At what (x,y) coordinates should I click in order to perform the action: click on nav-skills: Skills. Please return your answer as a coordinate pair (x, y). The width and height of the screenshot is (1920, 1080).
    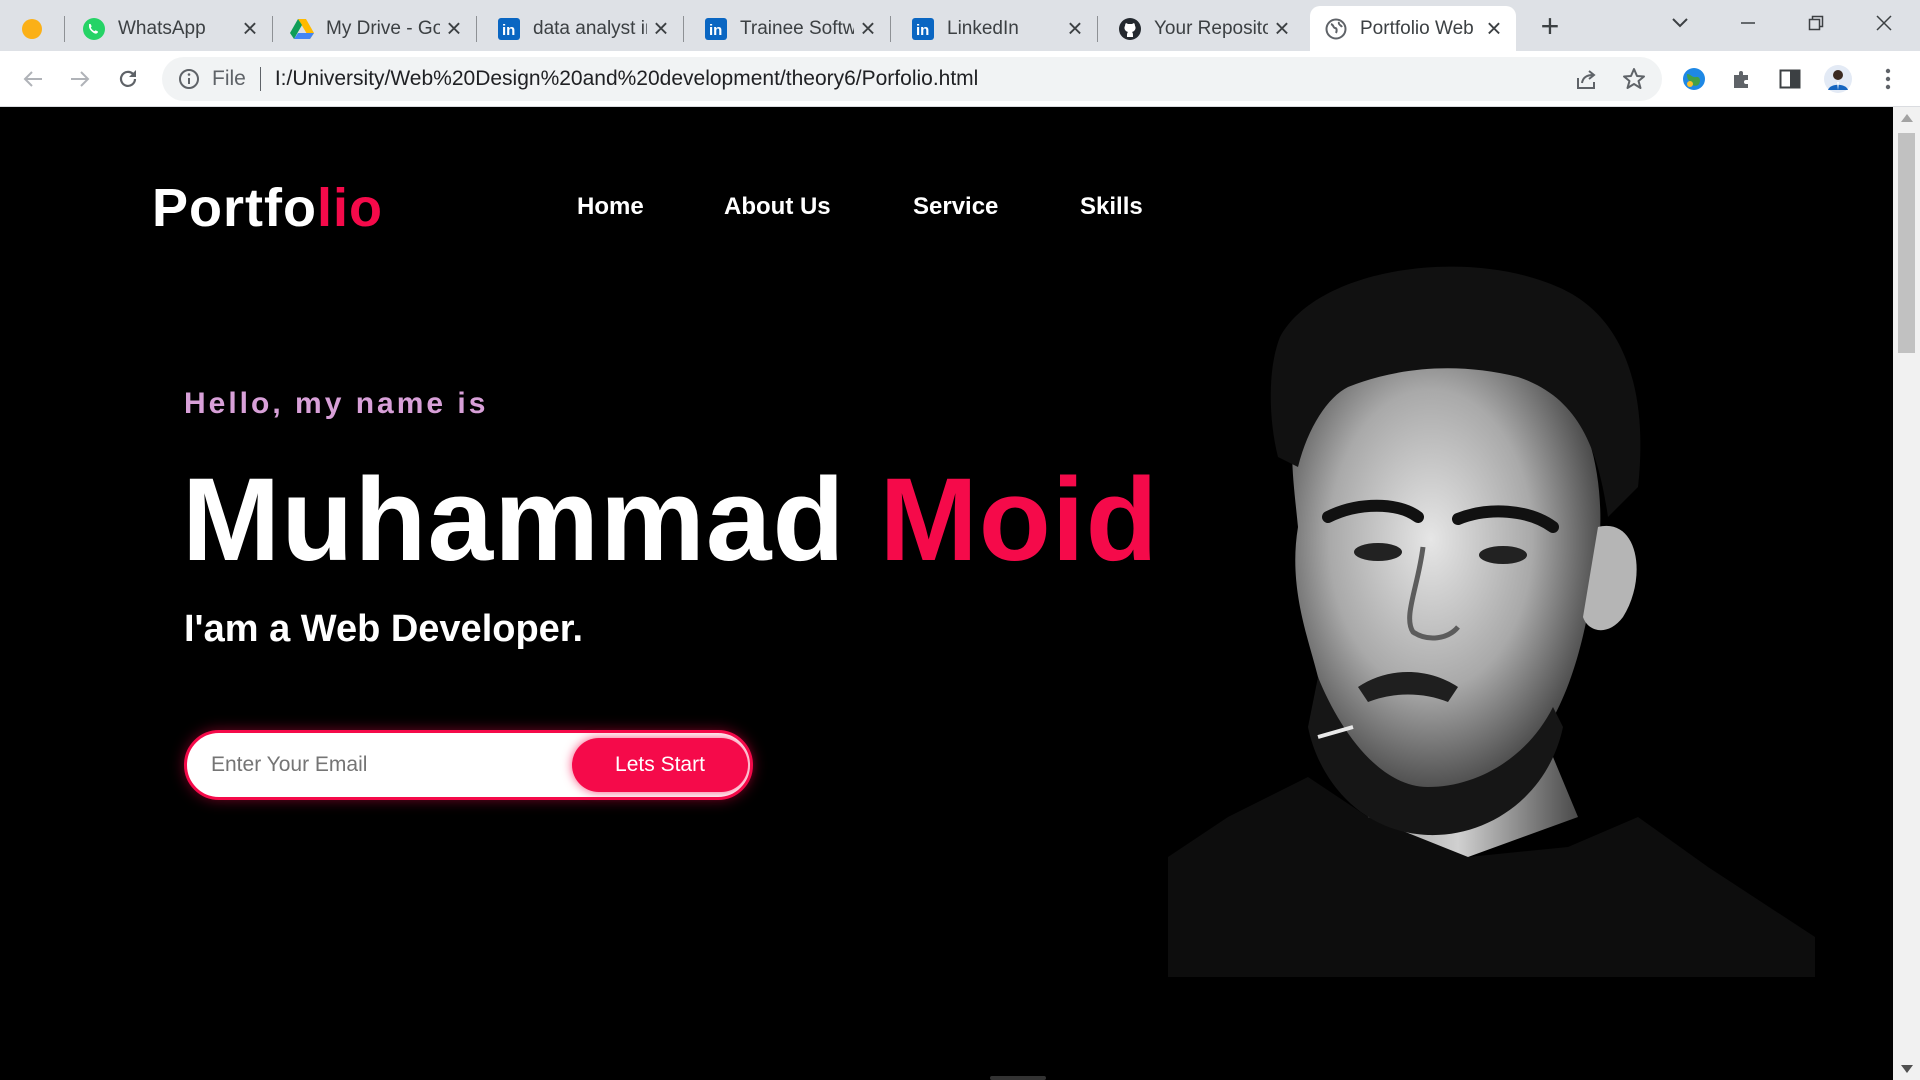
    Looking at the image, I should click on (1111, 207).